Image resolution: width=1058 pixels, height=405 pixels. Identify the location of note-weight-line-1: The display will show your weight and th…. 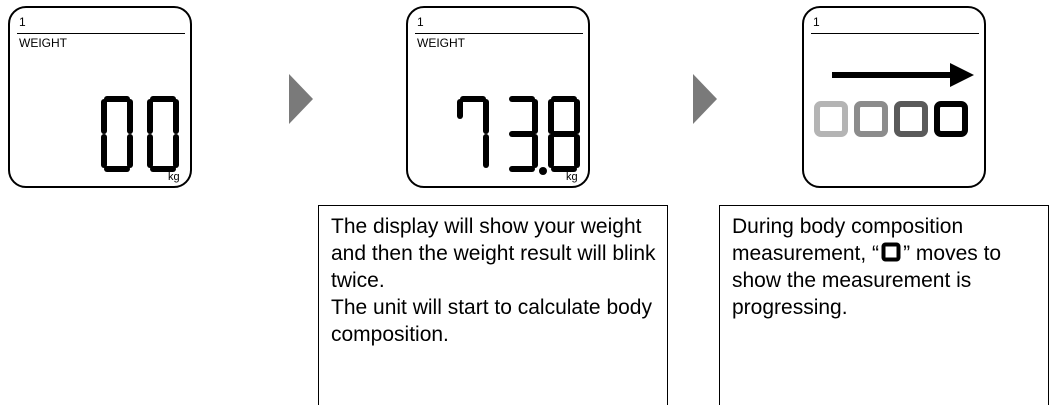
(493, 253).